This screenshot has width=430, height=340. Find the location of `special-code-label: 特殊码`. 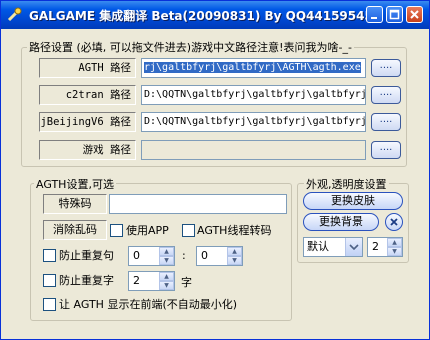

special-code-label: 特殊码 is located at coordinates (75, 204).